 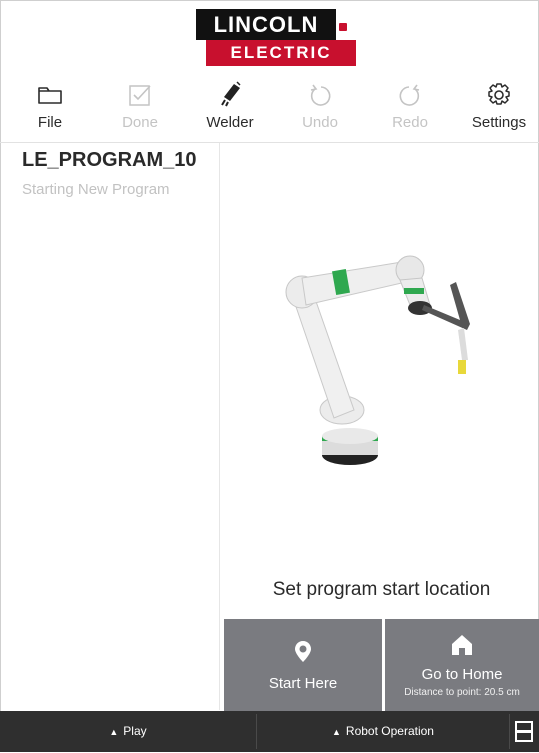 I want to click on play-label: Play, so click(x=135, y=731).